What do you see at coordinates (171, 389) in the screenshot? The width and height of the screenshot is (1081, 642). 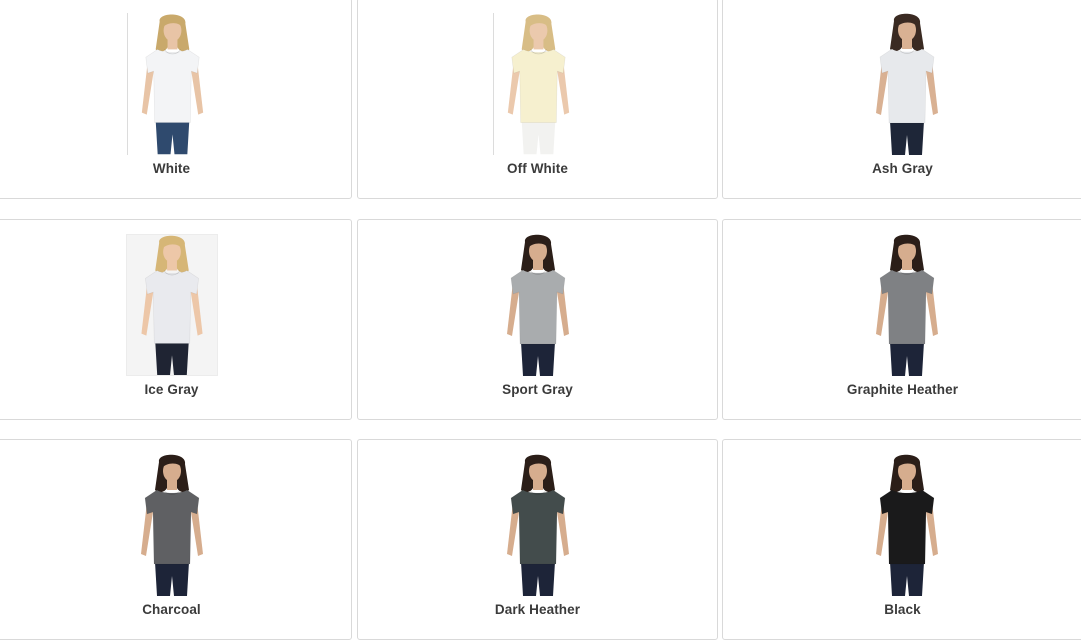 I see `color-name: Ice Gray` at bounding box center [171, 389].